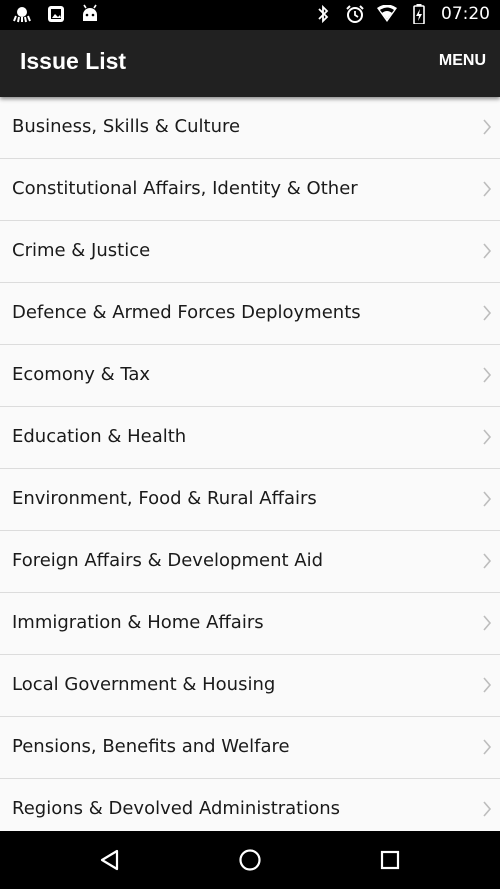 This screenshot has height=889, width=500. Describe the element at coordinates (73, 61) in the screenshot. I see `page-title: Issue List` at that location.